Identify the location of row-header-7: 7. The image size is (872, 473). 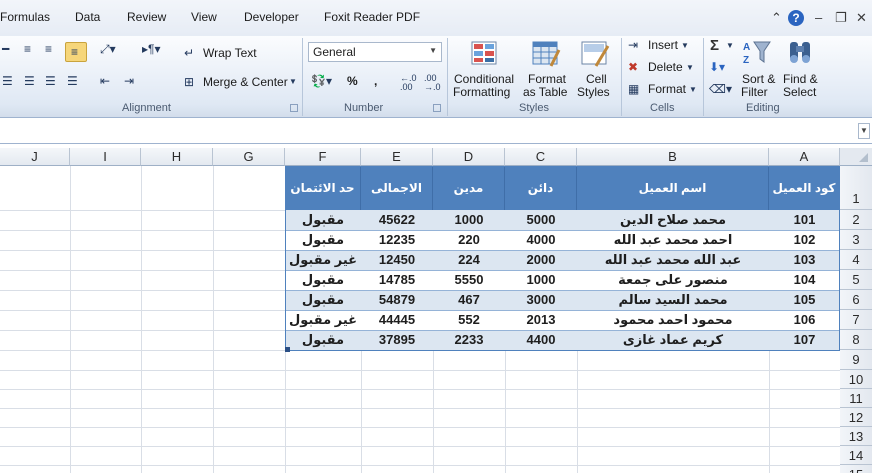
(856, 320).